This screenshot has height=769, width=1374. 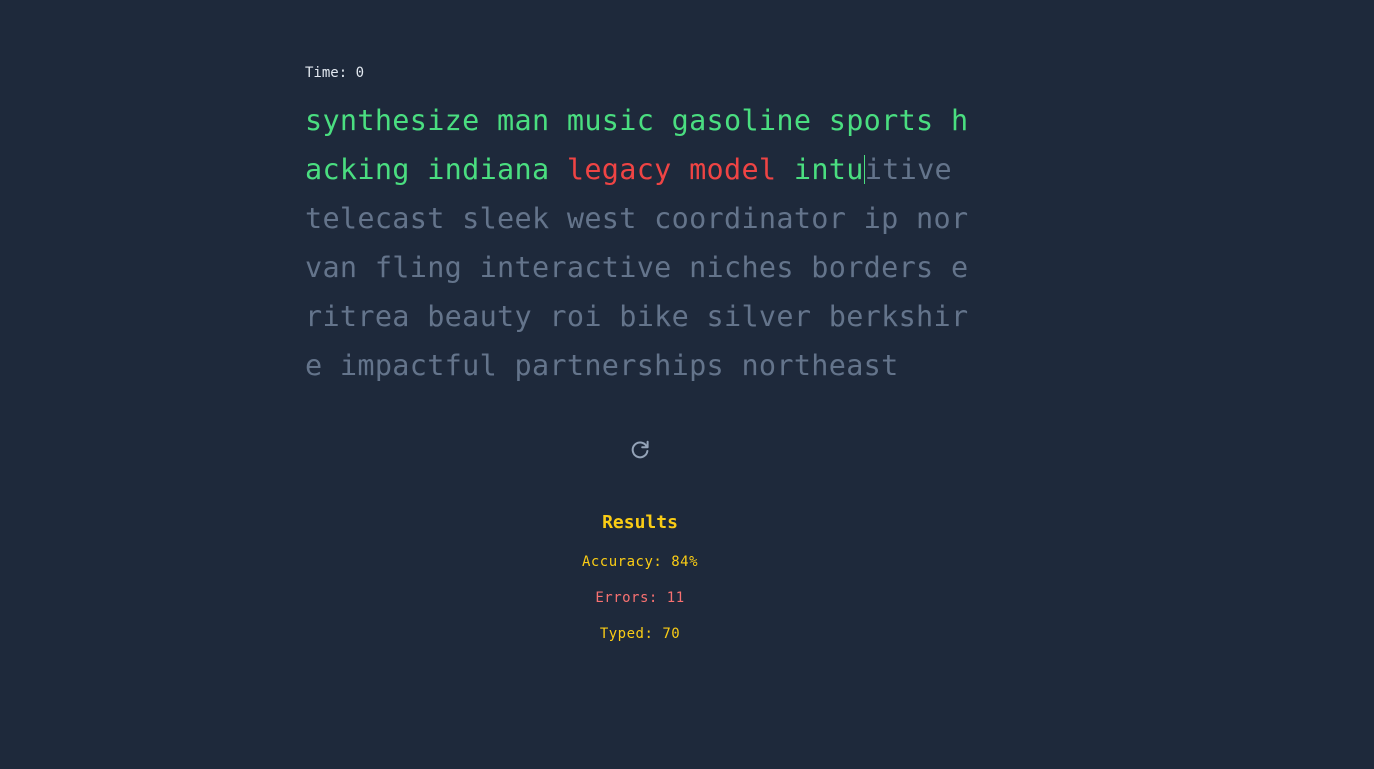 I want to click on correct-text: synthesize man music gasoline sports h, so click(x=637, y=120).